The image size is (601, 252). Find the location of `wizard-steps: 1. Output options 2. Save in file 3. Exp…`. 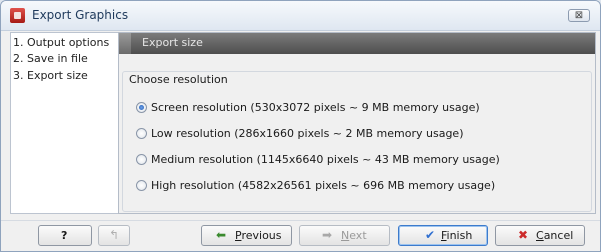

wizard-steps: 1. Output options 2. Save in file 3. Exp… is located at coordinates (65, 123).